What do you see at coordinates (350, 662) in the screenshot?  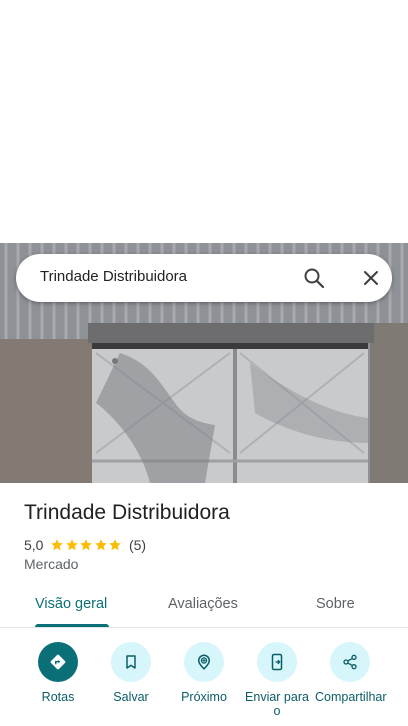 I see `share-icon` at bounding box center [350, 662].